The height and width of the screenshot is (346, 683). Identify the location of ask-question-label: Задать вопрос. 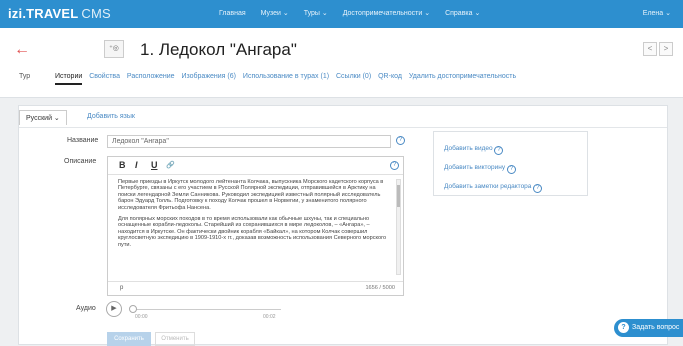
(656, 327).